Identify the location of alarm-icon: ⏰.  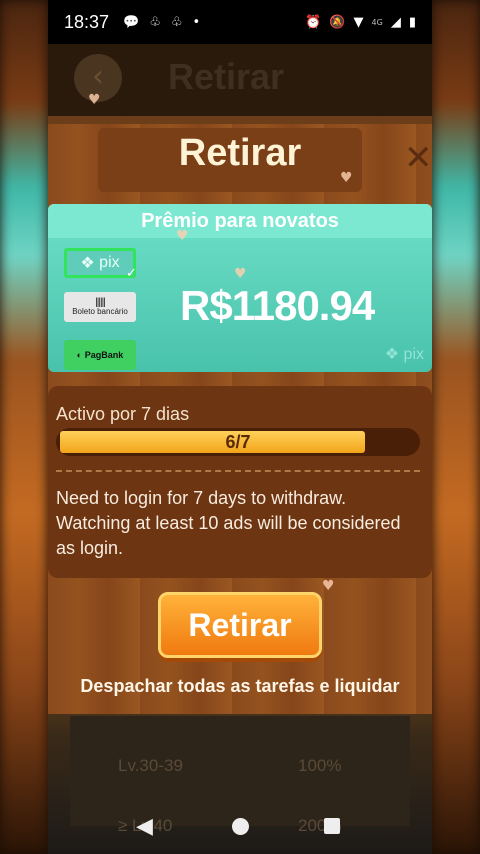
(313, 22).